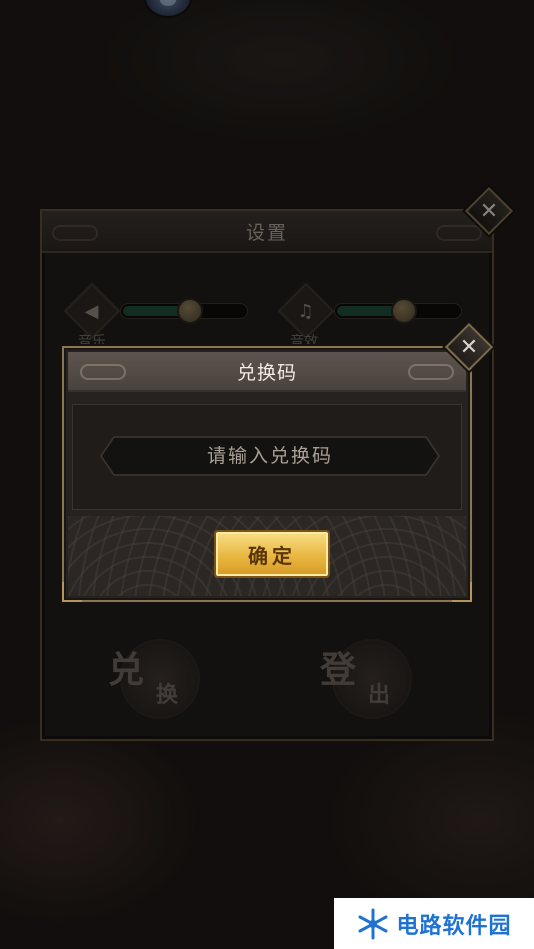  I want to click on redeem-title: 兑换码, so click(266, 372).